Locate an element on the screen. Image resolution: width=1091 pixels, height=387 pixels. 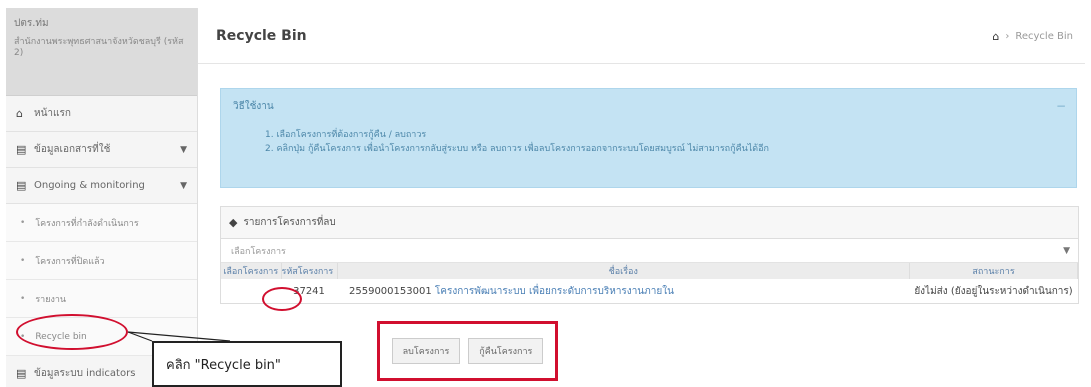
sidebar-subitem-in-progress: • โครงการที่กำลังดำเนินการ is located at coordinates (101, 223).